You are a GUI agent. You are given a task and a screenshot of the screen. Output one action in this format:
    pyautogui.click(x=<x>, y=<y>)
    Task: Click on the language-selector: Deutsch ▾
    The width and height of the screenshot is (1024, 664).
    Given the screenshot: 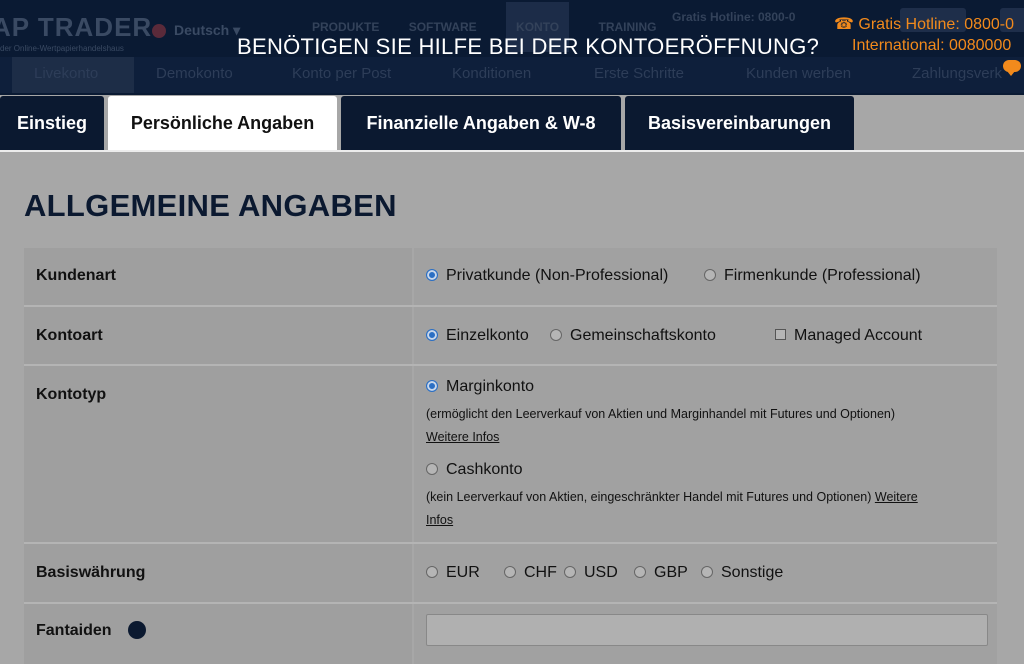 What is the action you would take?
    pyautogui.click(x=196, y=30)
    